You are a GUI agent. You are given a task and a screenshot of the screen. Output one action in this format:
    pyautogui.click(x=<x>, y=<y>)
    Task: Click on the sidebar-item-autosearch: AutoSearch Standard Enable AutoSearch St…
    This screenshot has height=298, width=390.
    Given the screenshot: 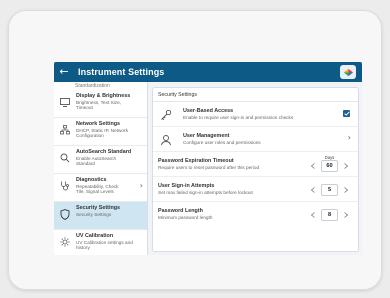 What is the action you would take?
    pyautogui.click(x=100, y=160)
    